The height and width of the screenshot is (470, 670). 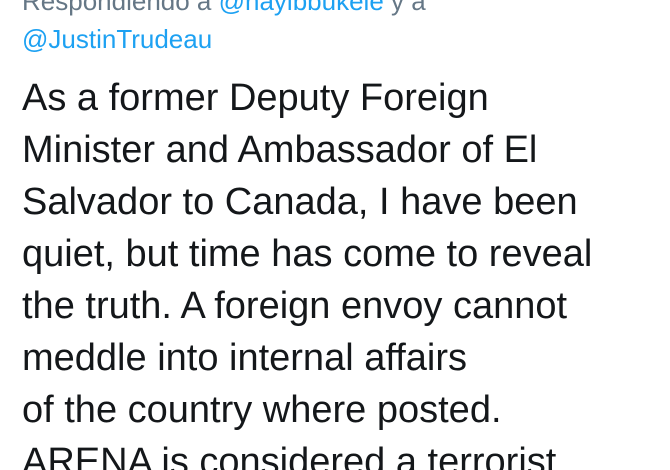 I want to click on reply-prefix: Respondiendo a, so click(x=120, y=8).